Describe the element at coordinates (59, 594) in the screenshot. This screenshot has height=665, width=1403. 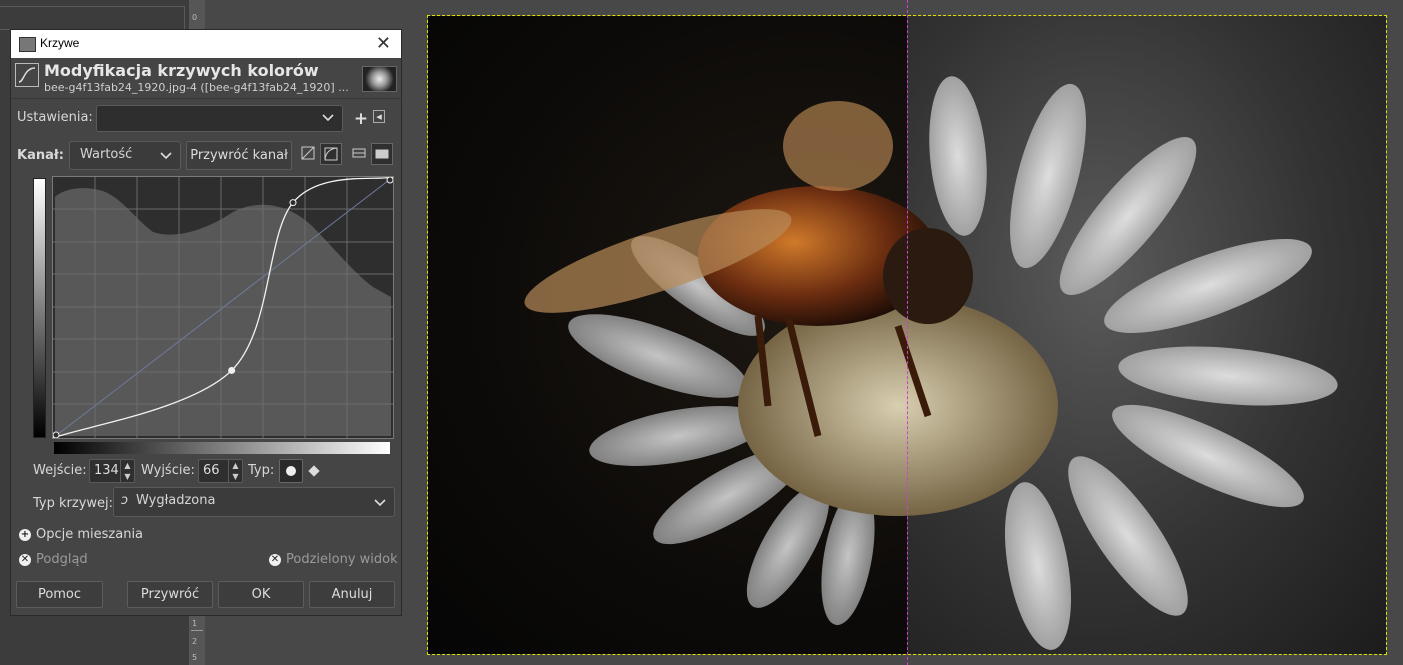
I see `help-button: Pomoc` at that location.